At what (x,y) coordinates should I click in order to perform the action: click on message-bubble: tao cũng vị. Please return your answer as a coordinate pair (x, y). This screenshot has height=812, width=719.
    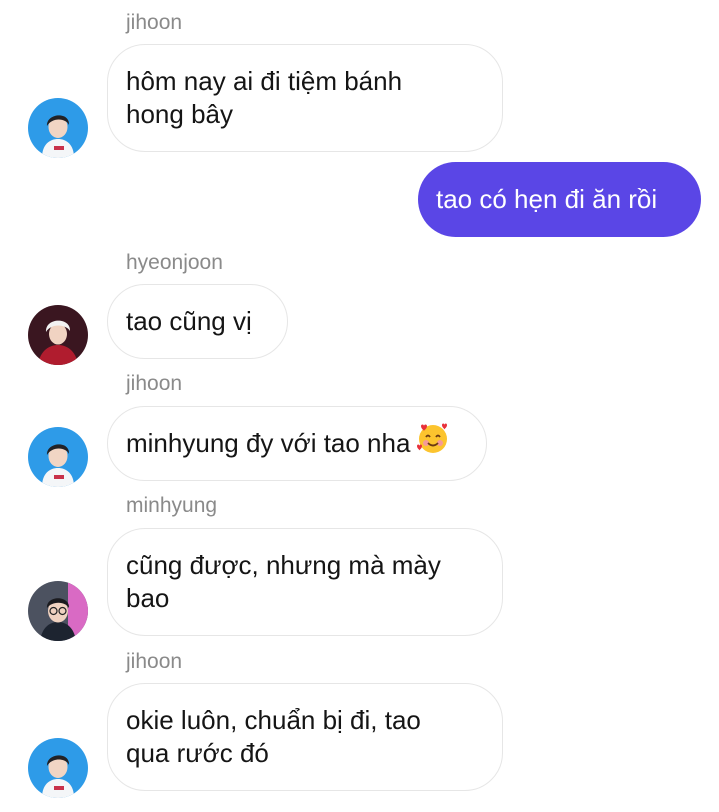
    Looking at the image, I should click on (197, 321).